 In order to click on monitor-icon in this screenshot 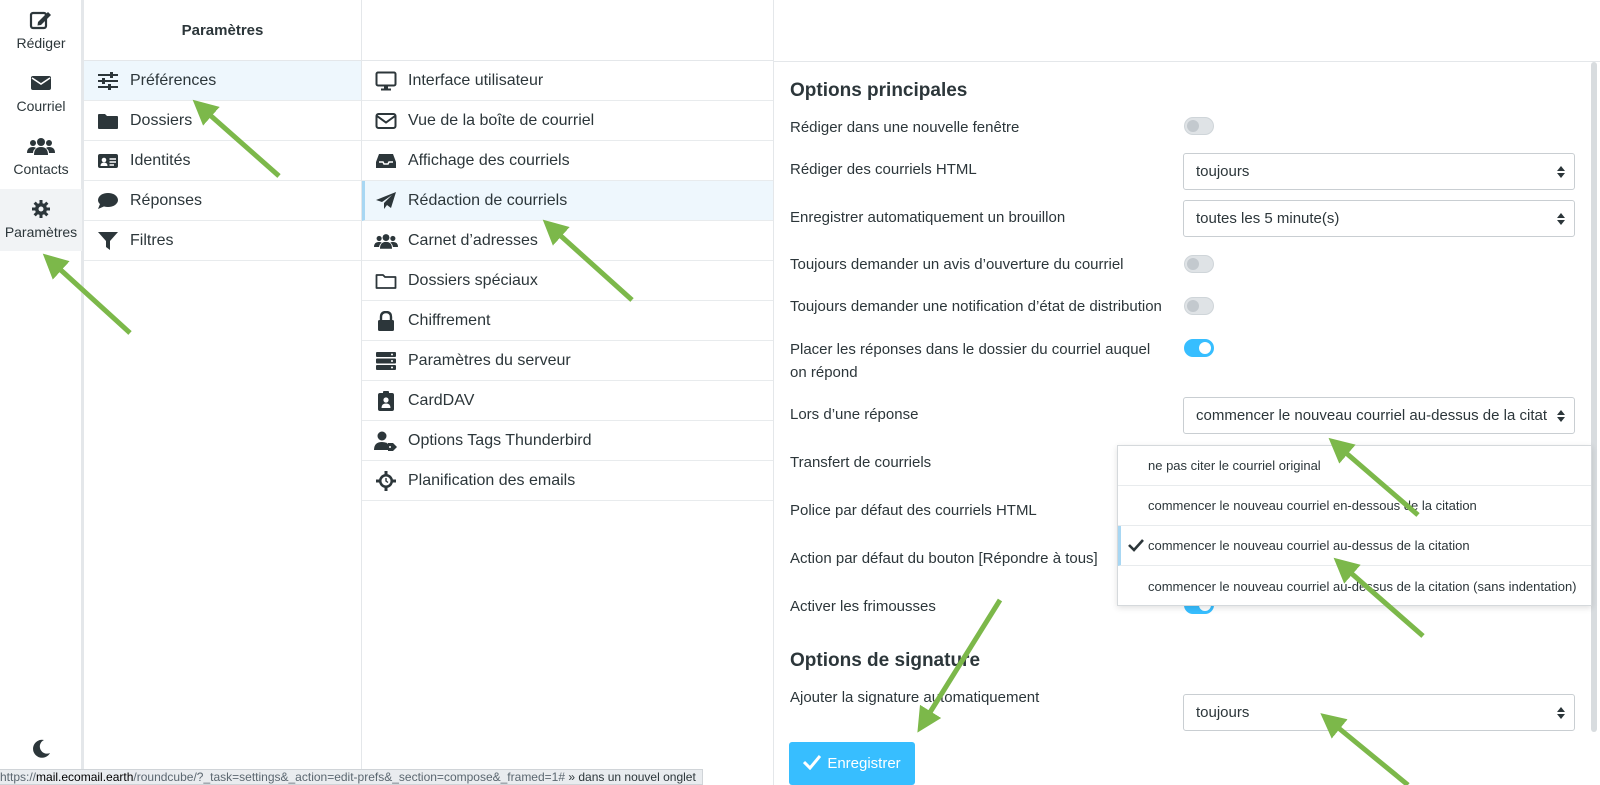, I will do `click(386, 81)`.